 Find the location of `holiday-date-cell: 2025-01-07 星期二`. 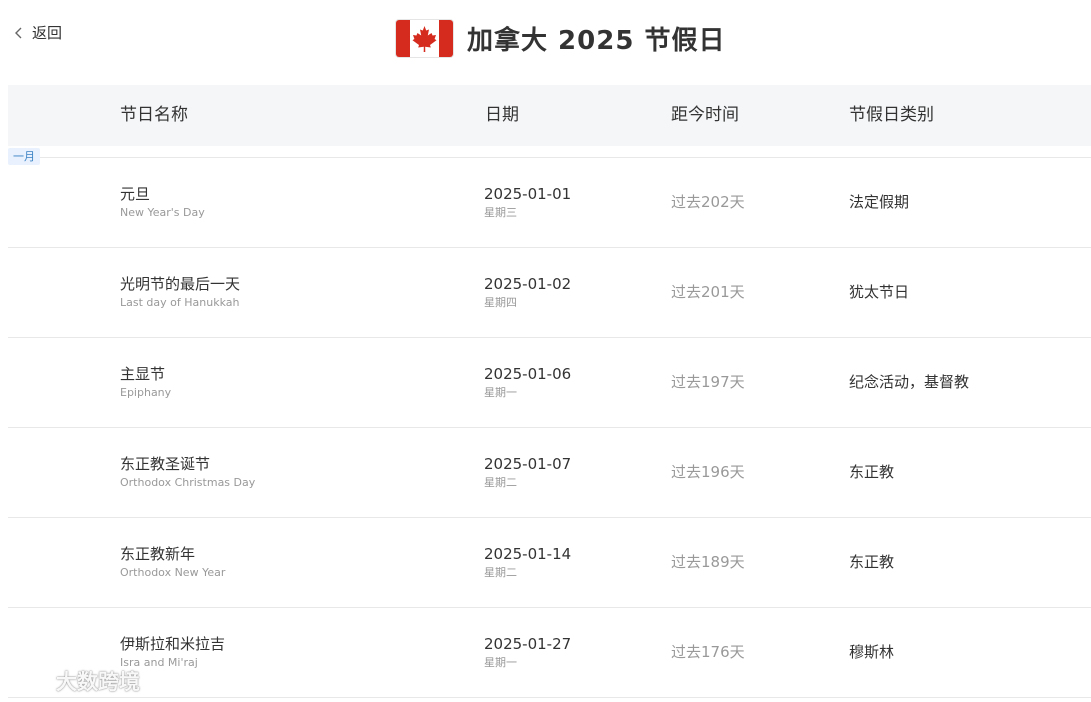

holiday-date-cell: 2025-01-07 星期二 is located at coordinates (527, 472).